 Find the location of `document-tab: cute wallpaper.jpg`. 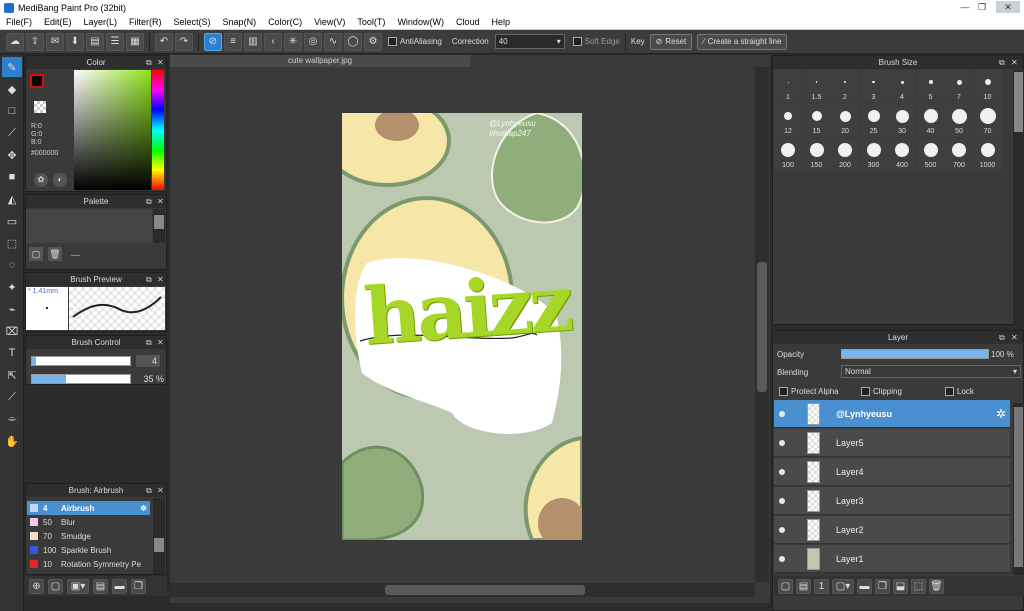

document-tab: cute wallpaper.jpg is located at coordinates (320, 61).